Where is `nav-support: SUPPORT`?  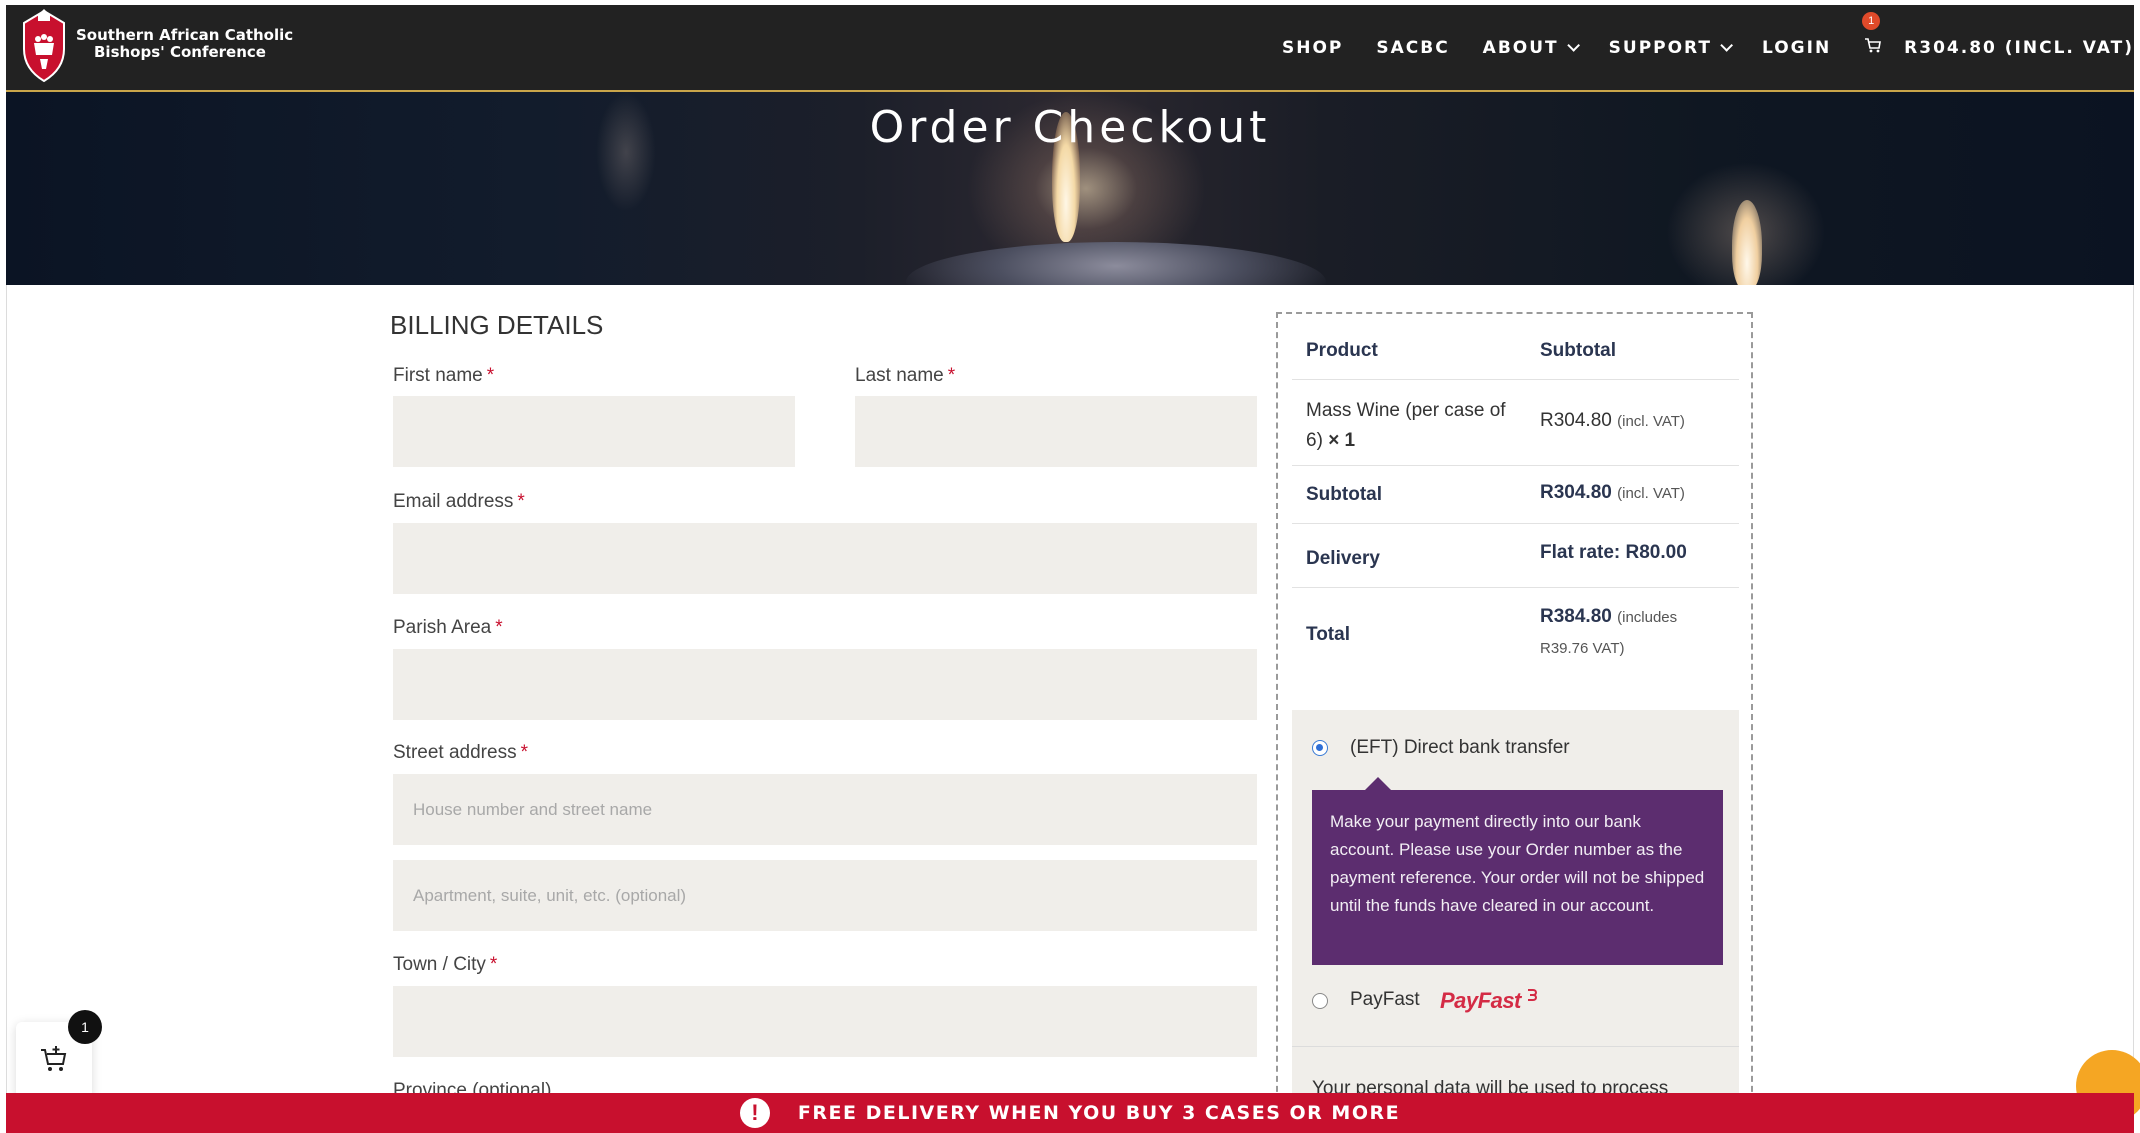
nav-support: SUPPORT is located at coordinates (1670, 47).